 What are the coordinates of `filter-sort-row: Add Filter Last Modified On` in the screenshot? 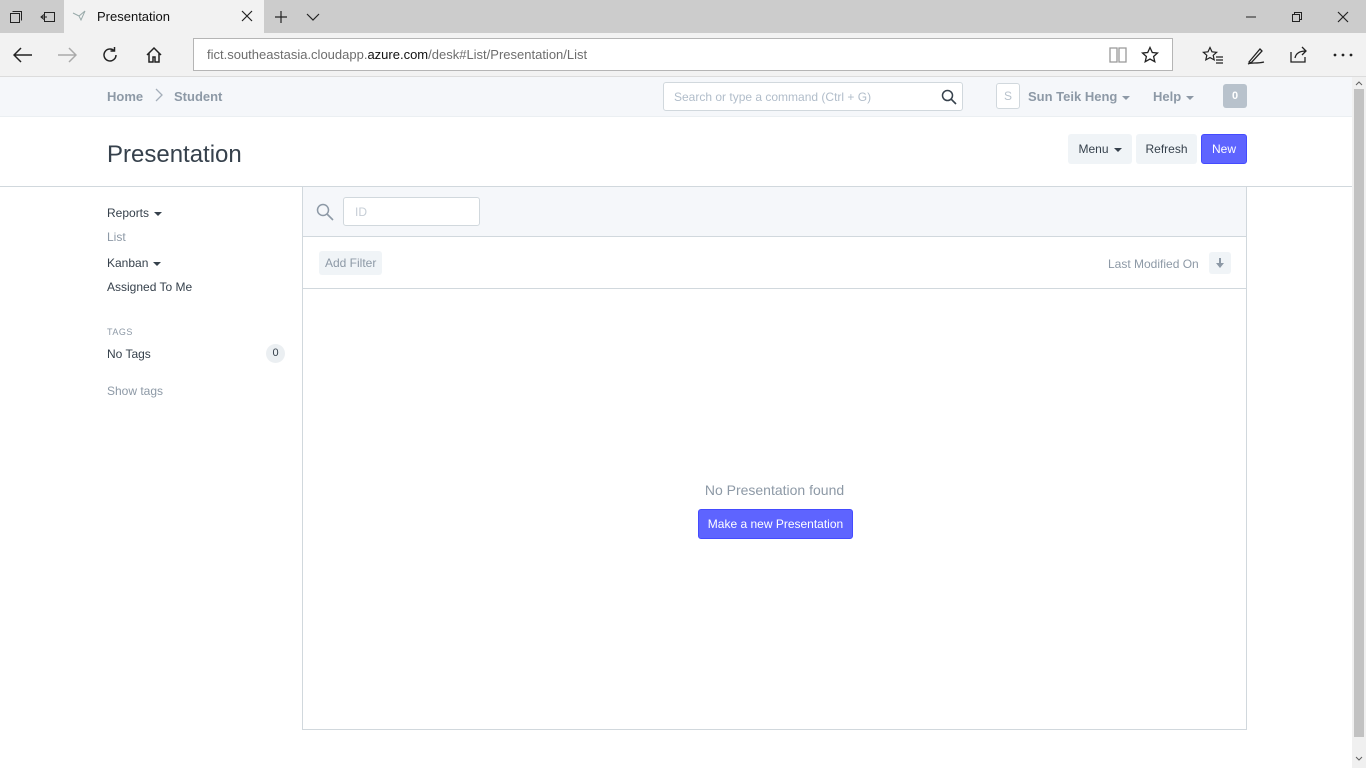 It's located at (774, 263).